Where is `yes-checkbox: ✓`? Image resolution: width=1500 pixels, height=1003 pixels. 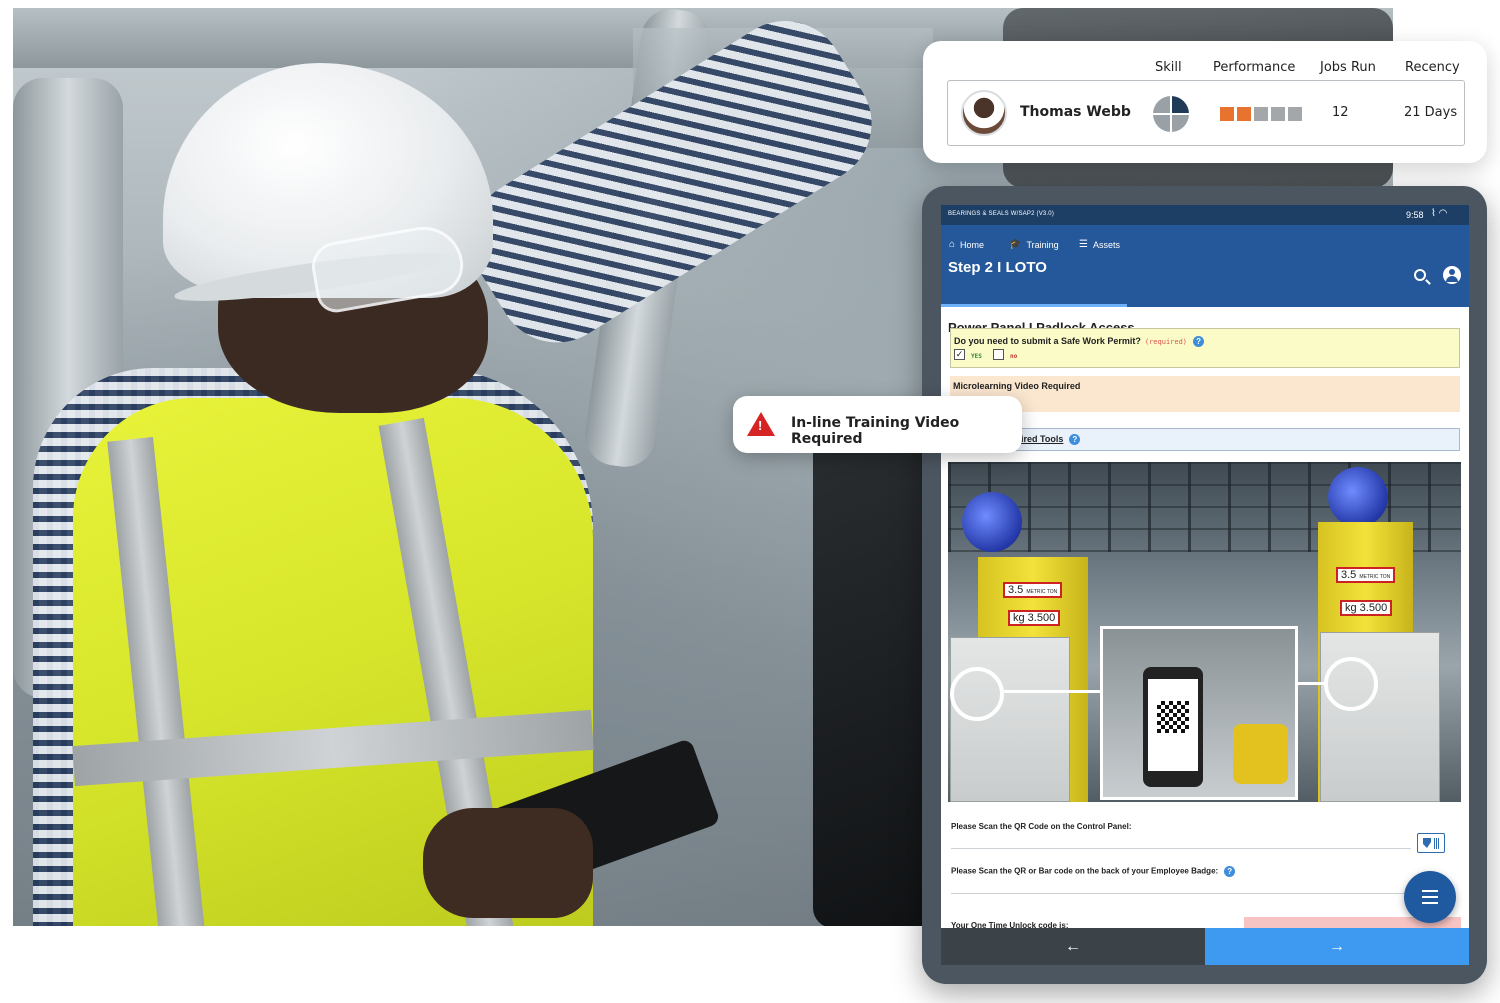 yes-checkbox: ✓ is located at coordinates (959, 354).